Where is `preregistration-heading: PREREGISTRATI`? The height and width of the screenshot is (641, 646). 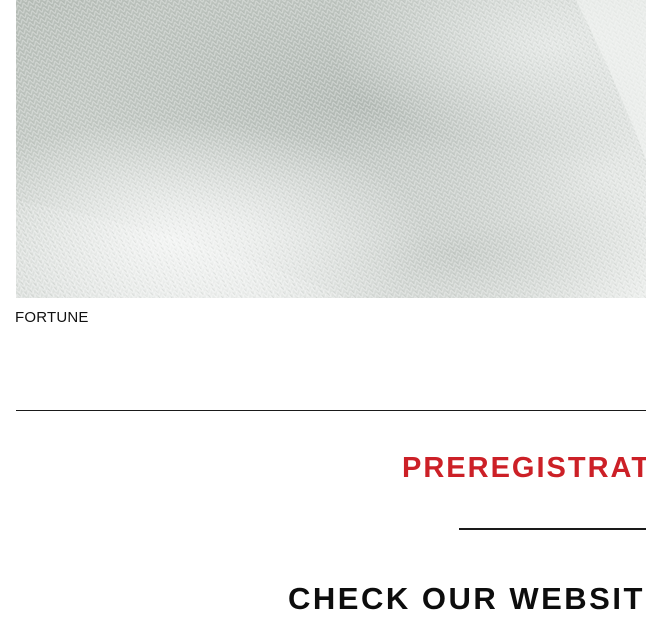
preregistration-heading: PREREGISTRATI is located at coordinates (524, 468).